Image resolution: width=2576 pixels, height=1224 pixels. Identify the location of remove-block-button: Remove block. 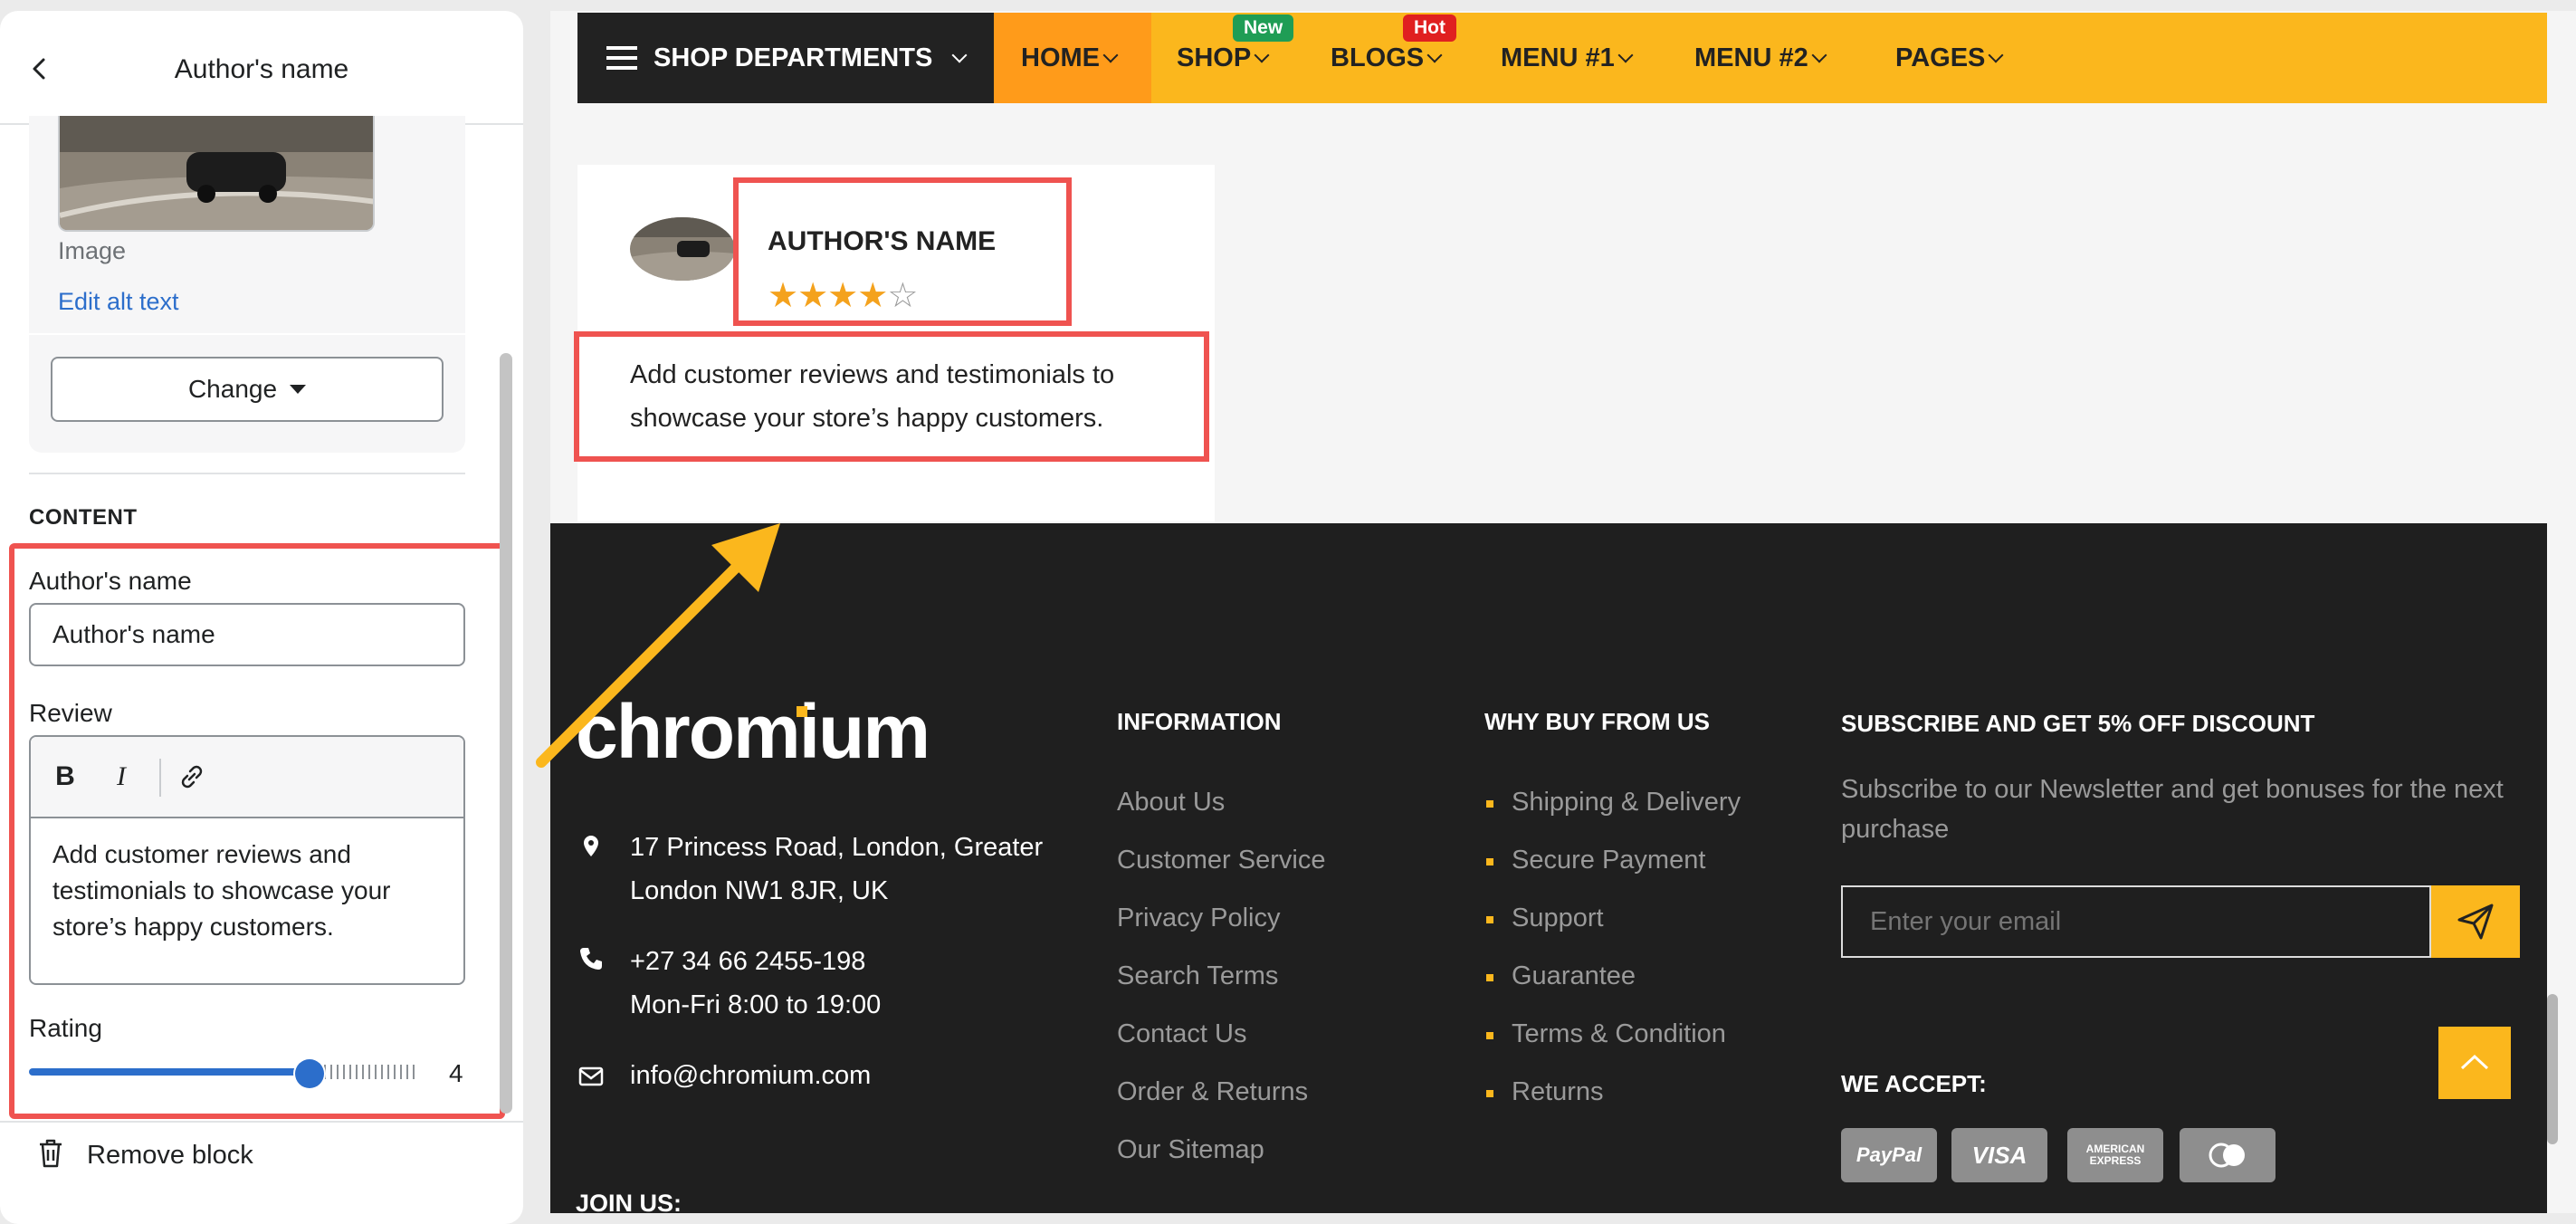
(170, 1156).